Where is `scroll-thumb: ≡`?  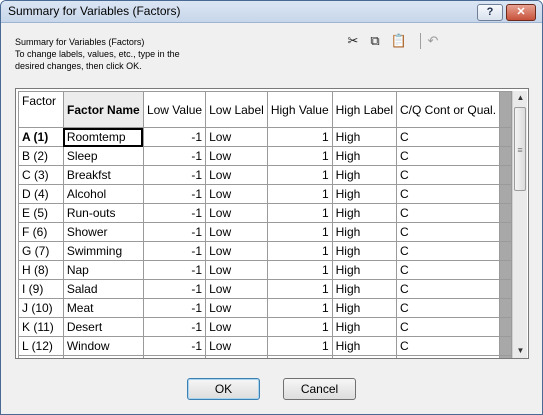
scroll-thumb: ≡ is located at coordinates (520, 149).